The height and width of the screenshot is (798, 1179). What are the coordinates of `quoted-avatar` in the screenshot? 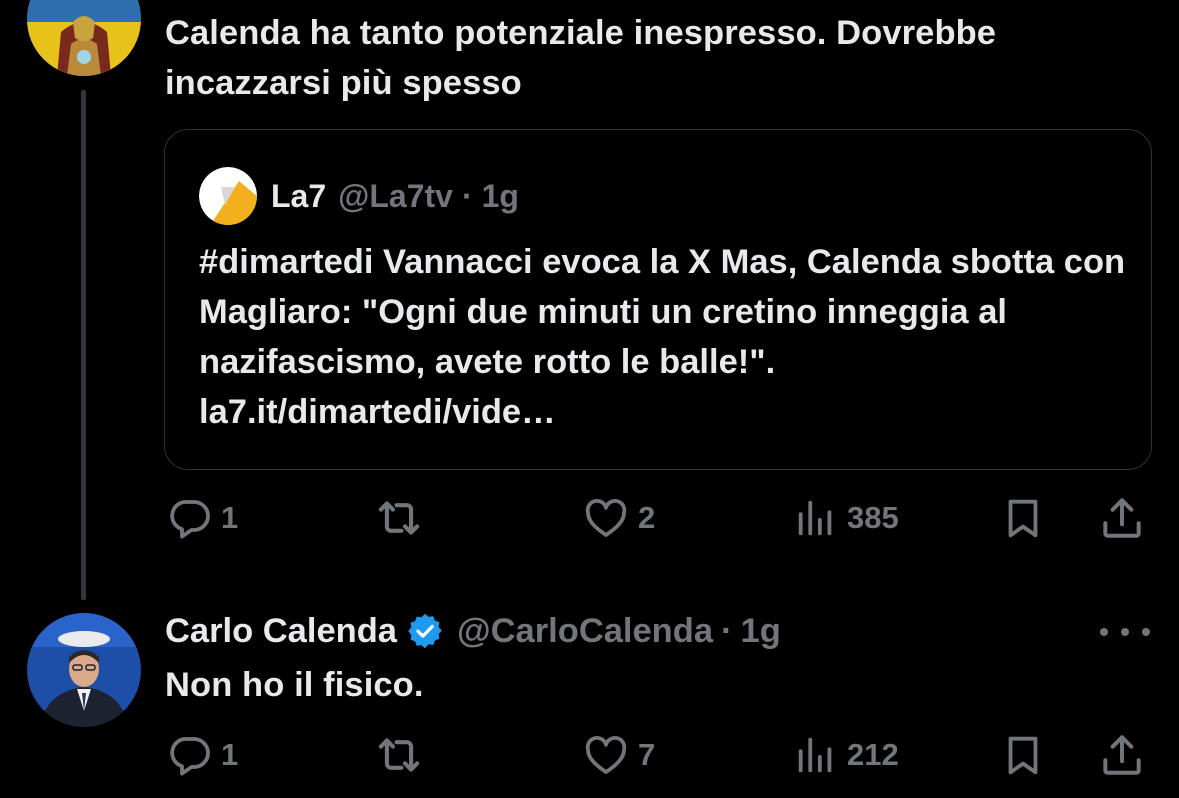 It's located at (228, 196).